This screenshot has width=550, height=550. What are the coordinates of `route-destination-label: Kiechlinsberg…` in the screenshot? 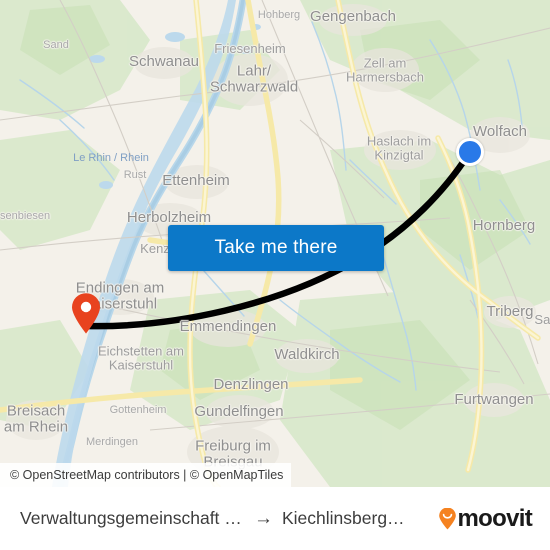 It's located at (343, 518).